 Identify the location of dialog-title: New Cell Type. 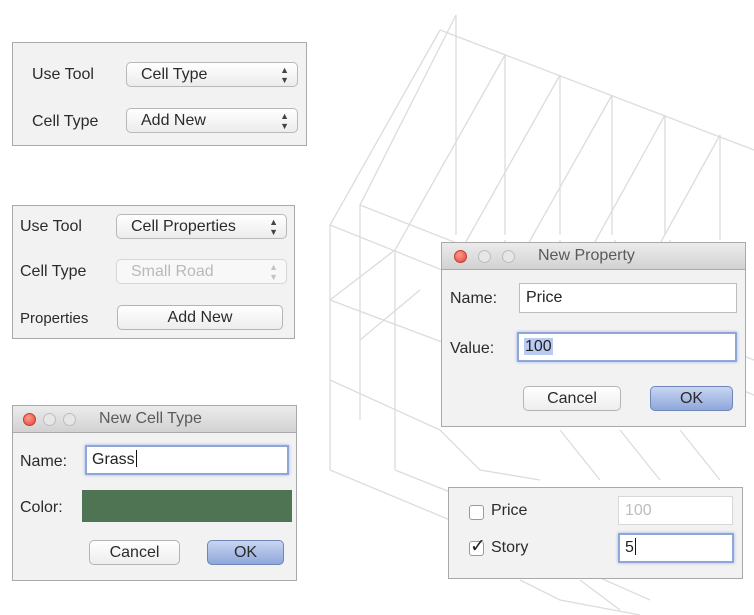
(150, 418).